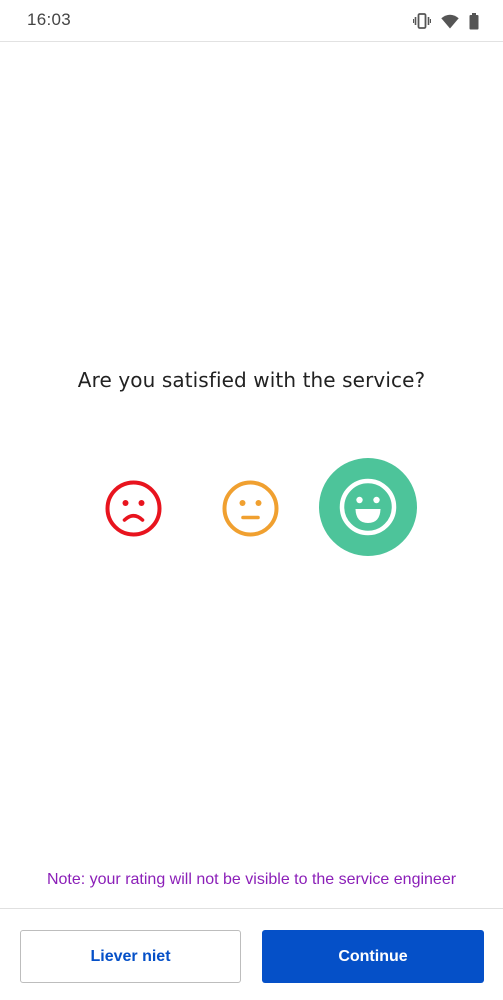  I want to click on decline-button-label: Liever niet, so click(130, 956).